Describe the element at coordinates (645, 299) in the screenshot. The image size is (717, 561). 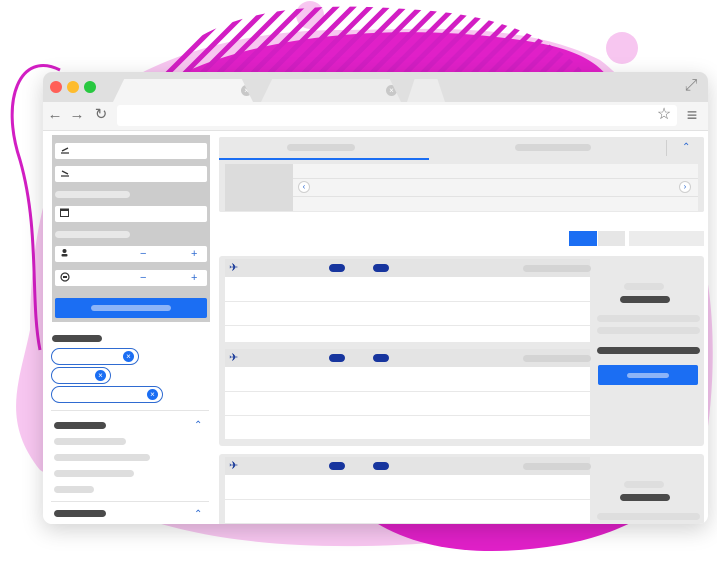
I see `price-placeholder` at that location.